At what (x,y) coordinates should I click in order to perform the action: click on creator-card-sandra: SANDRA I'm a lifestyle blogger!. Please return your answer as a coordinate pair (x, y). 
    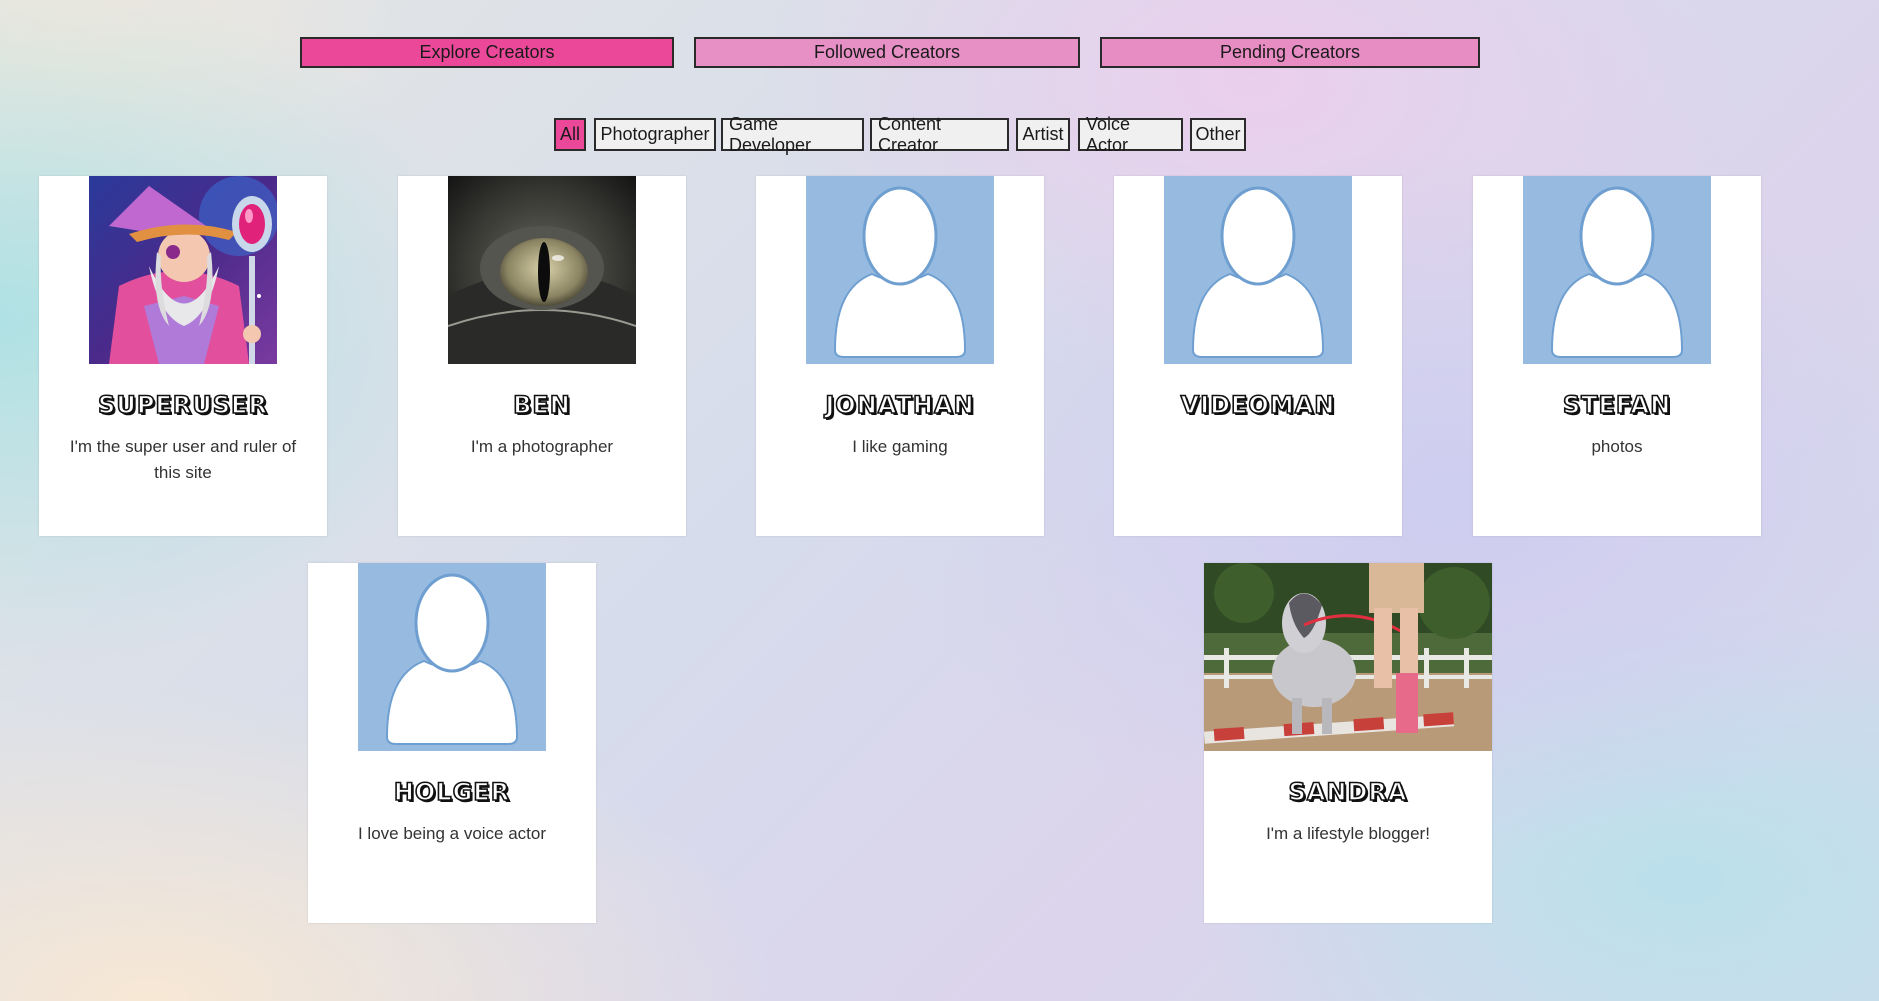
    Looking at the image, I should click on (1348, 743).